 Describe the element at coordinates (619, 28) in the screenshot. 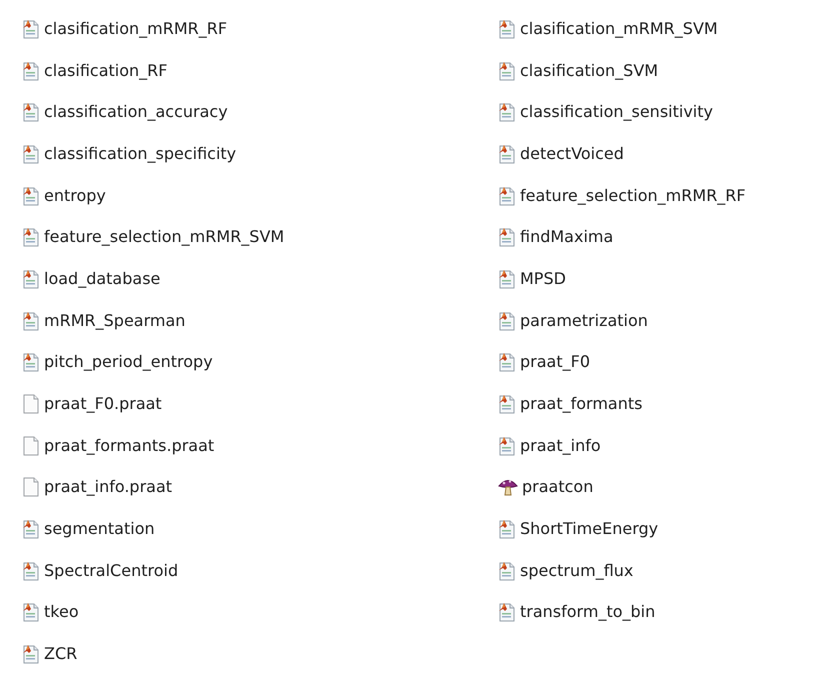

I see `file-name: clasification_mRMR_SVM` at that location.